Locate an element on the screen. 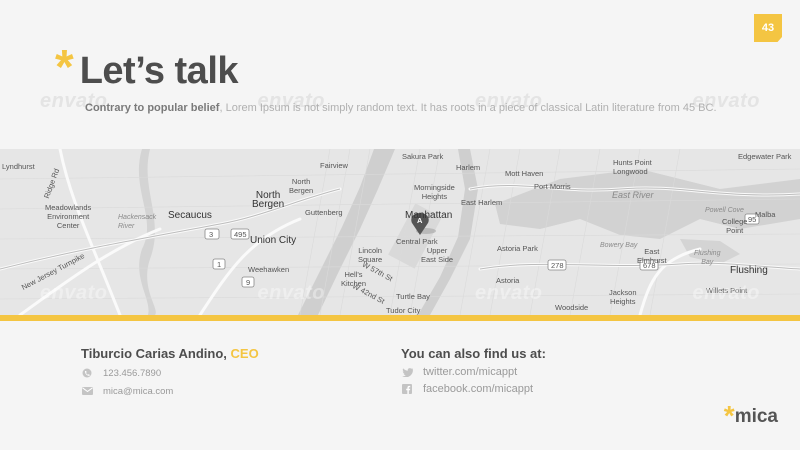 Image resolution: width=800 pixels, height=450 pixels. map-label: Guttenberg is located at coordinates (324, 212).